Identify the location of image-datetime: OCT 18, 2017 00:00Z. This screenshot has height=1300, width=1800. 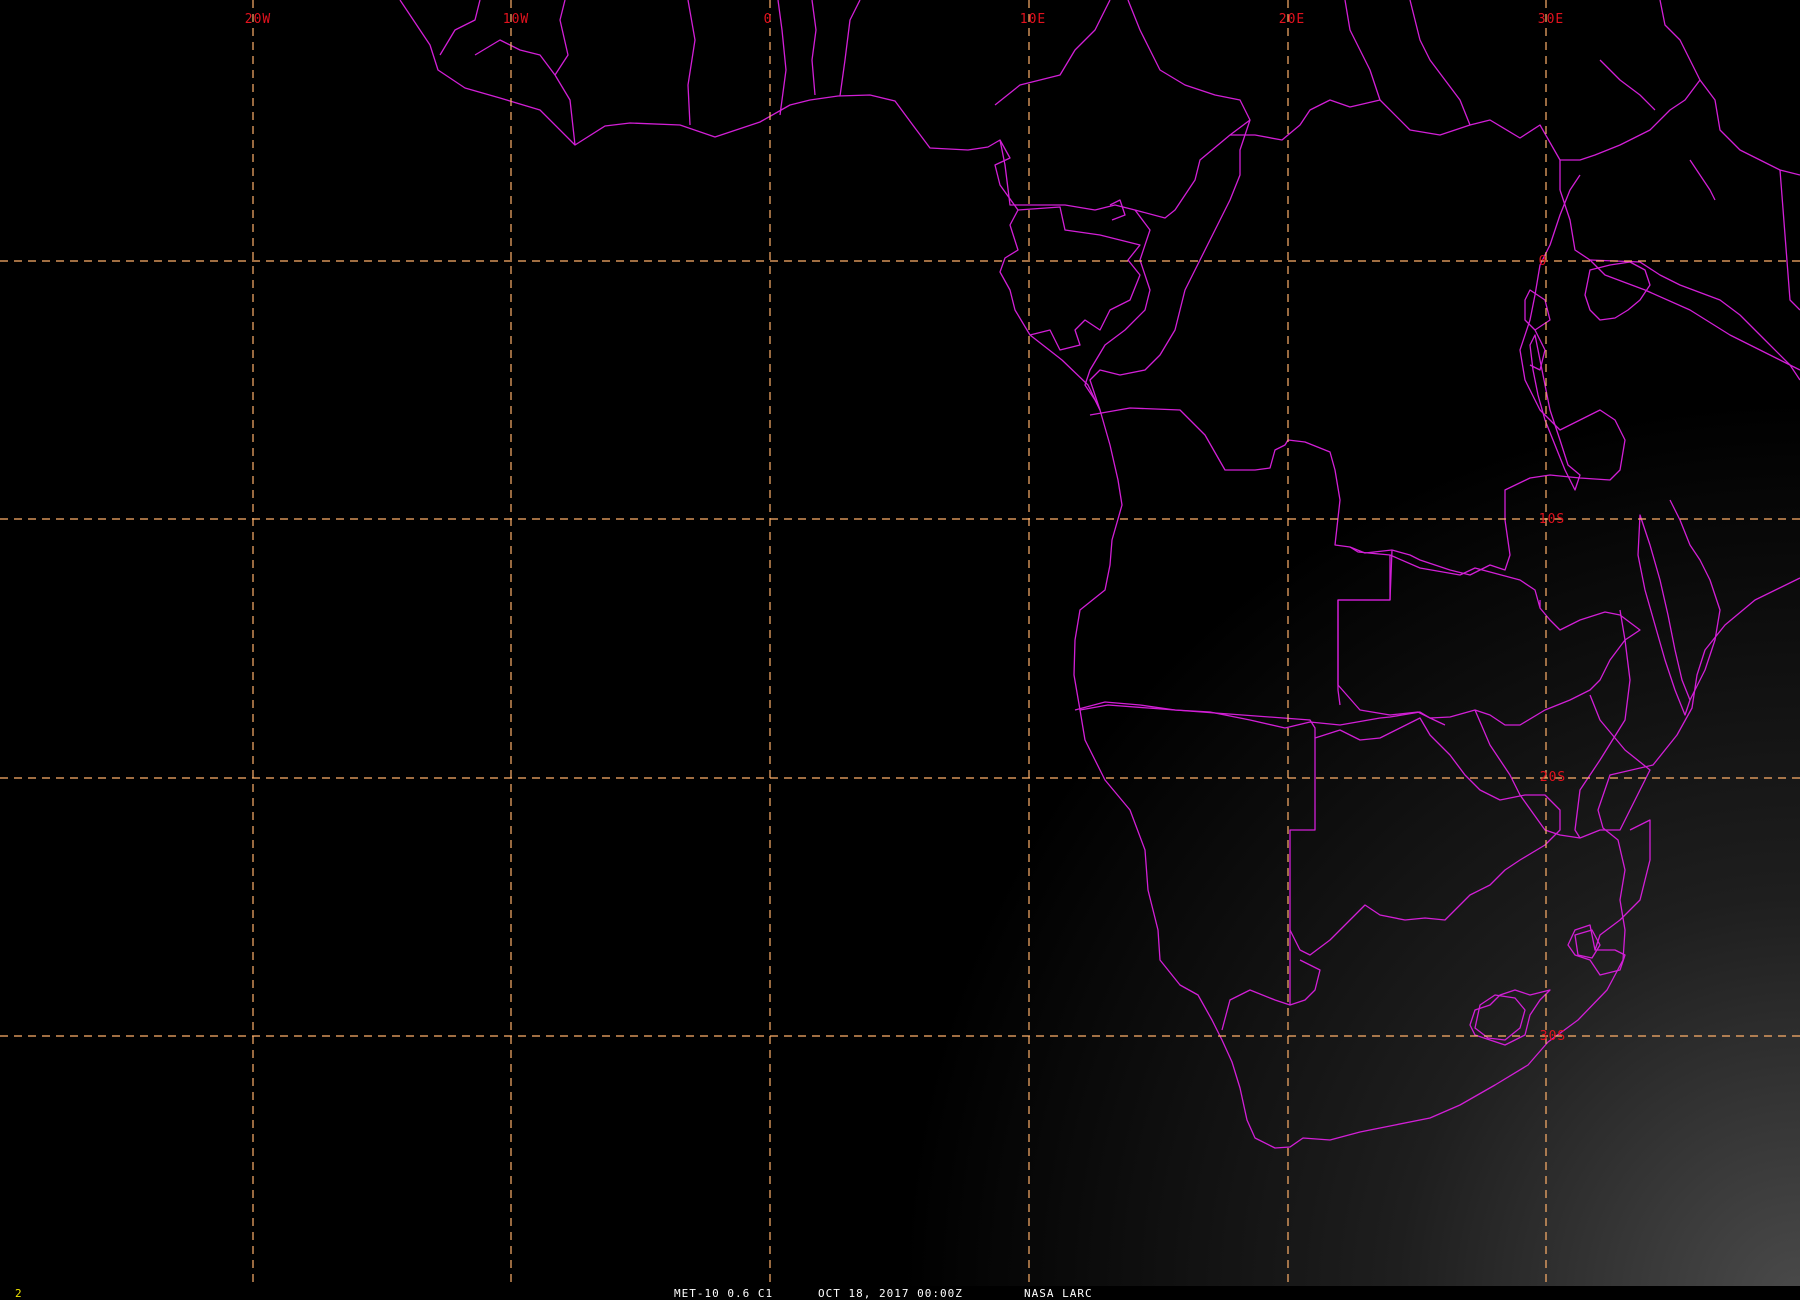
(890, 1293).